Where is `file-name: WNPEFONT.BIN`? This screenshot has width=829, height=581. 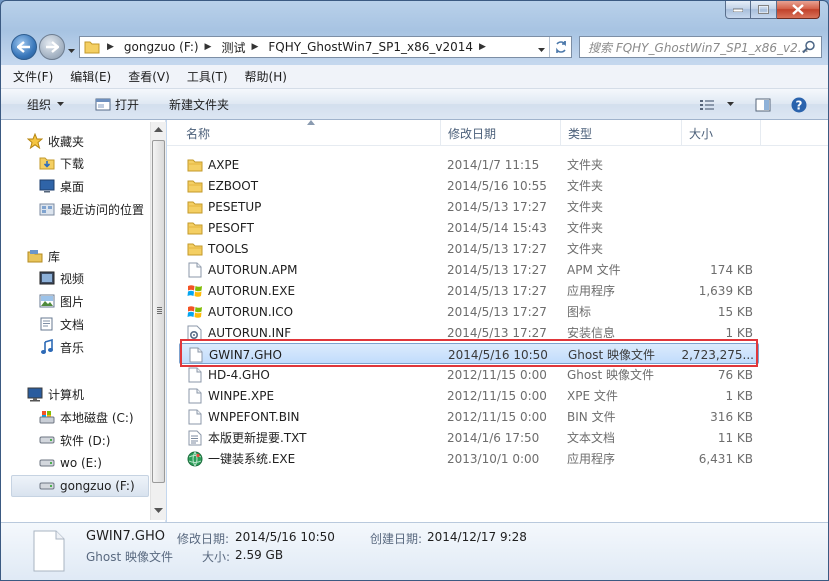 file-name: WNPEFONT.BIN is located at coordinates (254, 416).